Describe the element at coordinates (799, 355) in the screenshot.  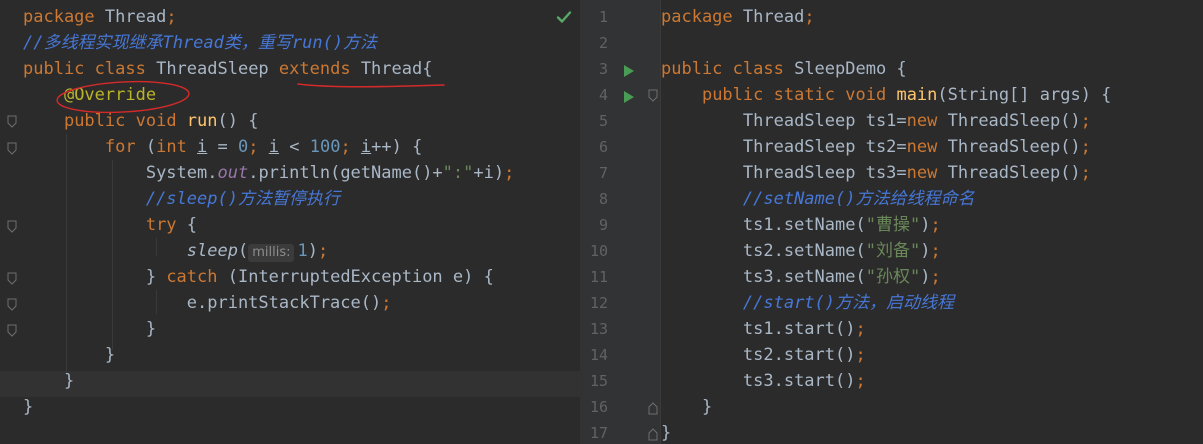
I see `code-token: ts2.start()` at that location.